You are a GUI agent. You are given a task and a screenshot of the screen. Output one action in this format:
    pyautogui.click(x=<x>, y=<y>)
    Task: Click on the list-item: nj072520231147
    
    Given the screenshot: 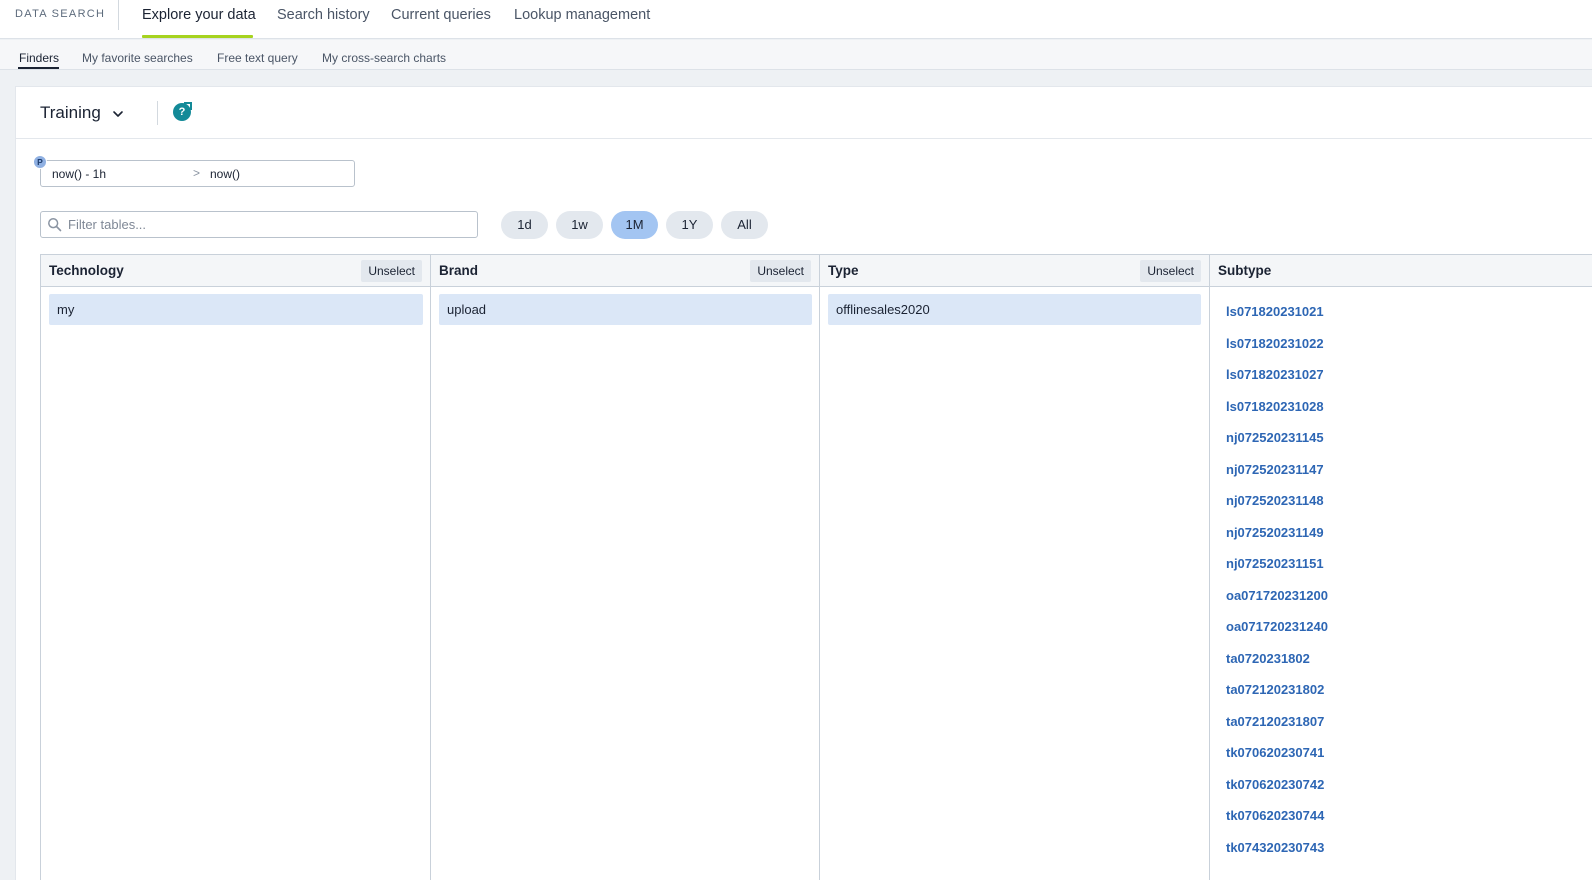 What is the action you would take?
    pyautogui.click(x=1401, y=470)
    